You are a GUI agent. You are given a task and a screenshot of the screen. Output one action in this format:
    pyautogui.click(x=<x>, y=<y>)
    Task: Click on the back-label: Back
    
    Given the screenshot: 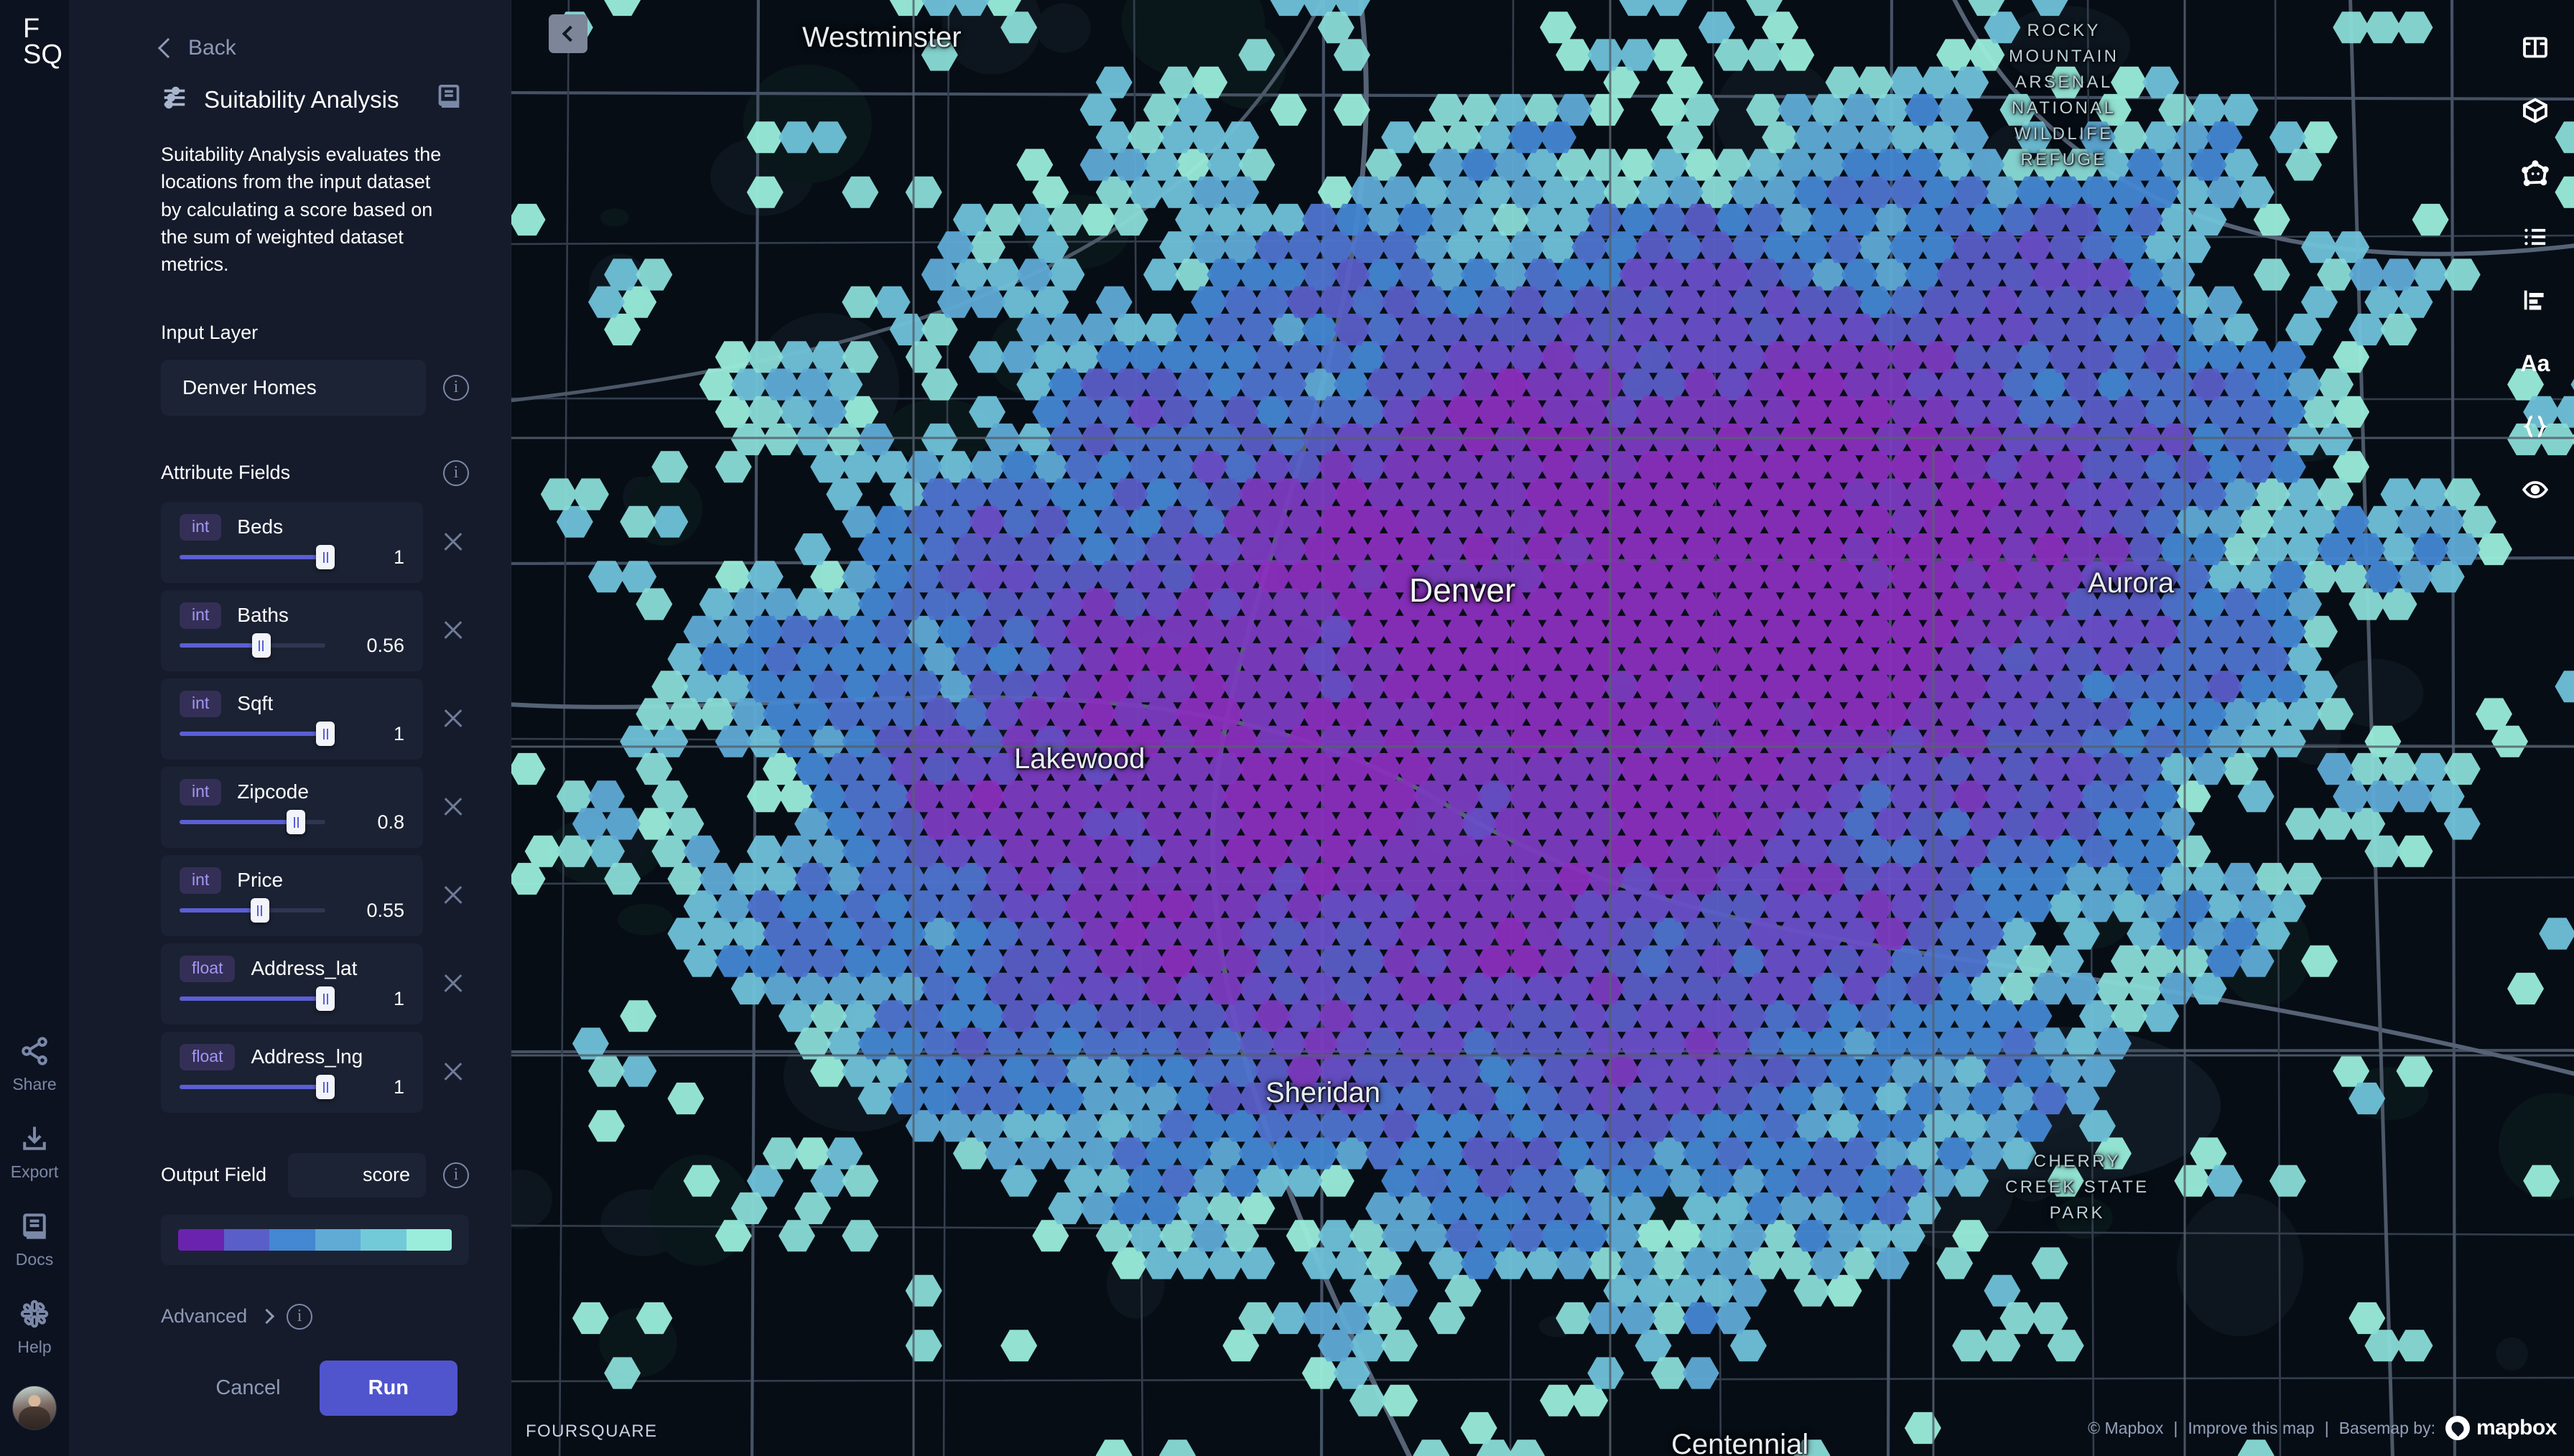 What is the action you would take?
    pyautogui.click(x=212, y=48)
    